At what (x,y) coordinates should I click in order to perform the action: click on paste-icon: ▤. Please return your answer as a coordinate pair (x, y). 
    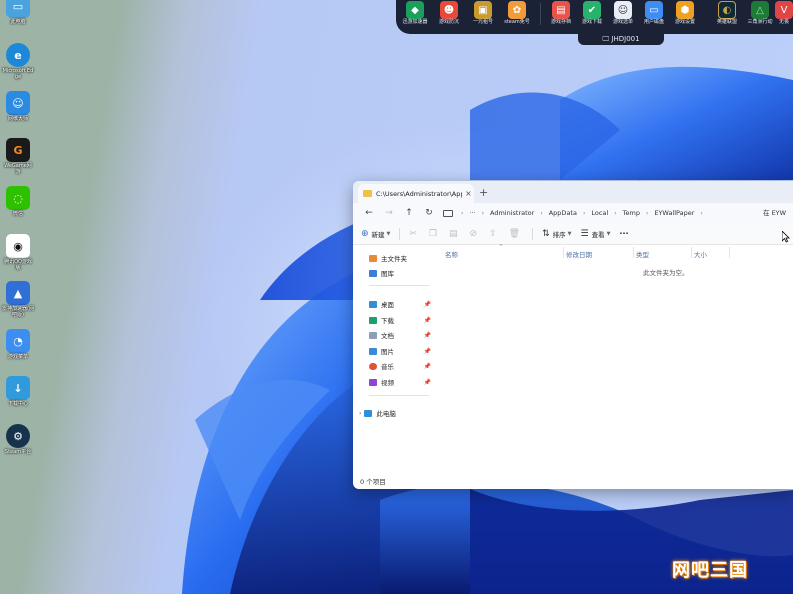
    Looking at the image, I should click on (453, 233).